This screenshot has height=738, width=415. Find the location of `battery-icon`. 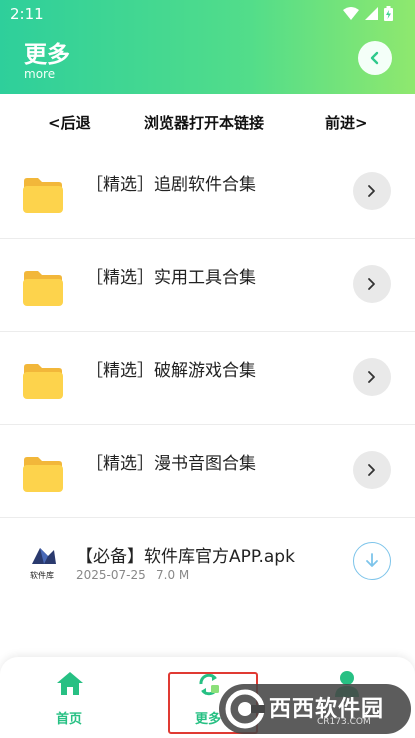

battery-icon is located at coordinates (388, 13).